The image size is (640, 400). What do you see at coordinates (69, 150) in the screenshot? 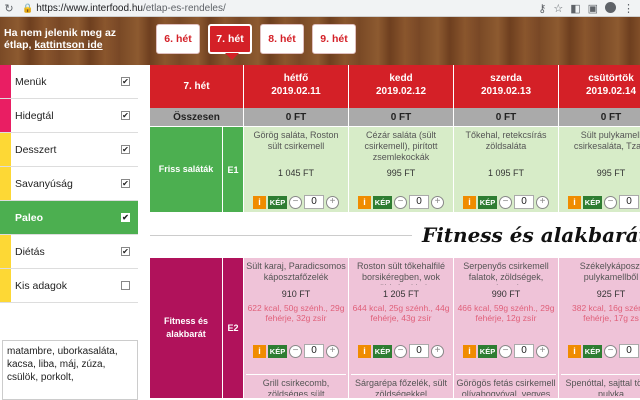
I see `sidebar-item-desszert: Desszert ✔` at bounding box center [69, 150].